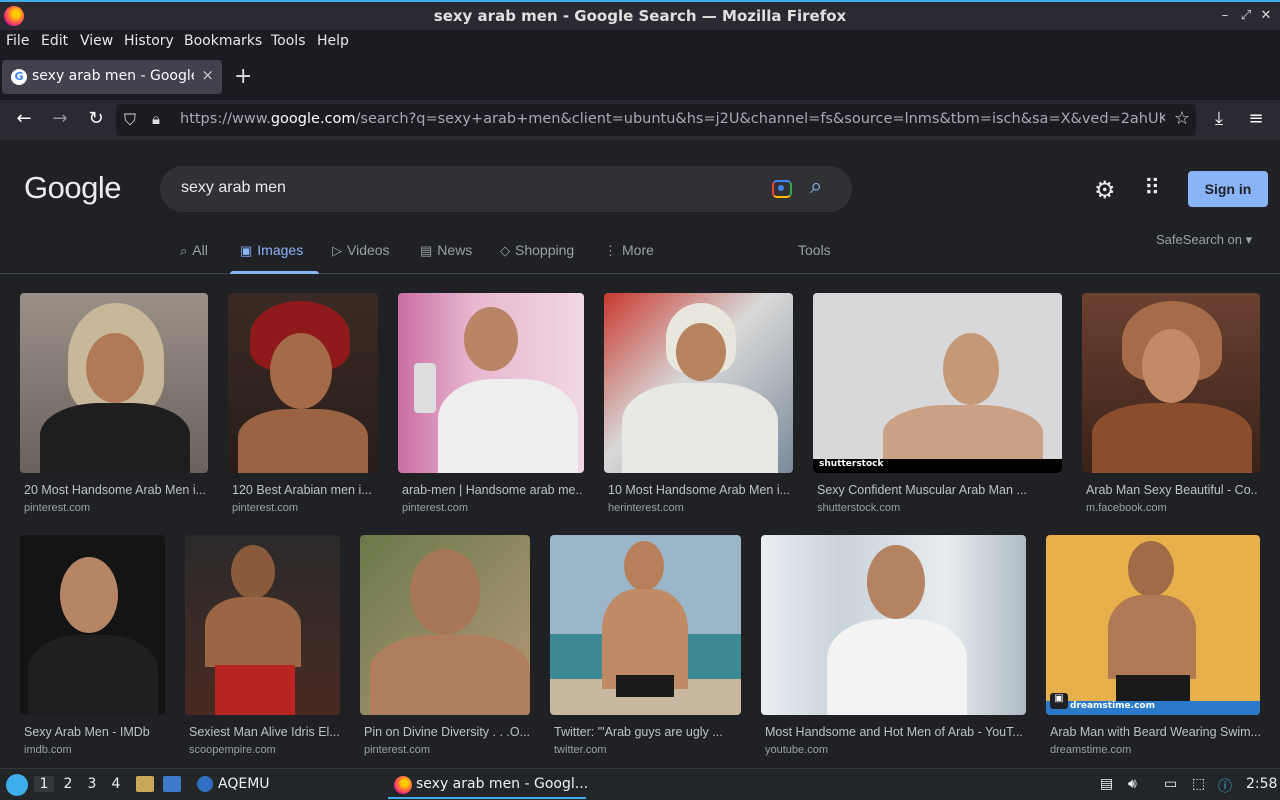 The width and height of the screenshot is (1280, 800). I want to click on result-card: Sexy Arab Men - IMDb imdb.com, so click(92, 646).